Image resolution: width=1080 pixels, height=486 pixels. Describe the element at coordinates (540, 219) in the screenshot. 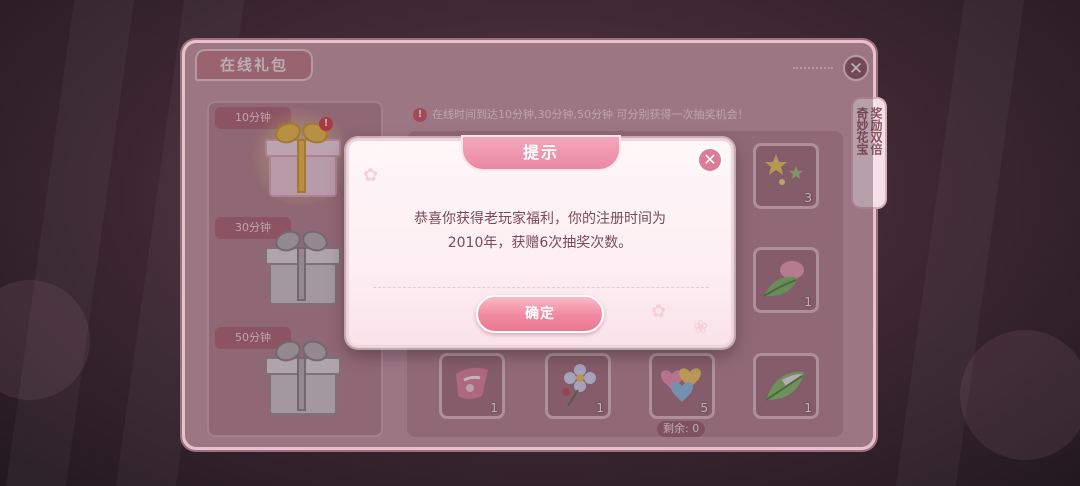

I see `dialog-message-line: 恭喜你获得老玩家福利，你的注册时间为` at that location.